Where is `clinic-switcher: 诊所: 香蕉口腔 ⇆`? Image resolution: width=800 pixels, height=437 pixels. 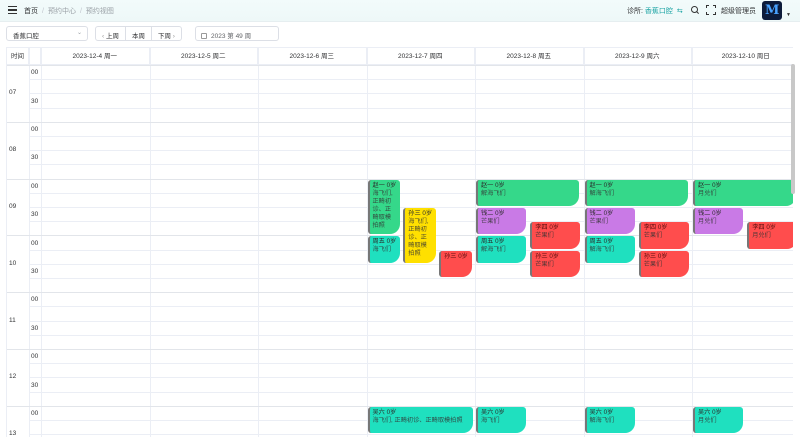
clinic-switcher: 诊所: 香蕉口腔 ⇆ is located at coordinates (655, 11).